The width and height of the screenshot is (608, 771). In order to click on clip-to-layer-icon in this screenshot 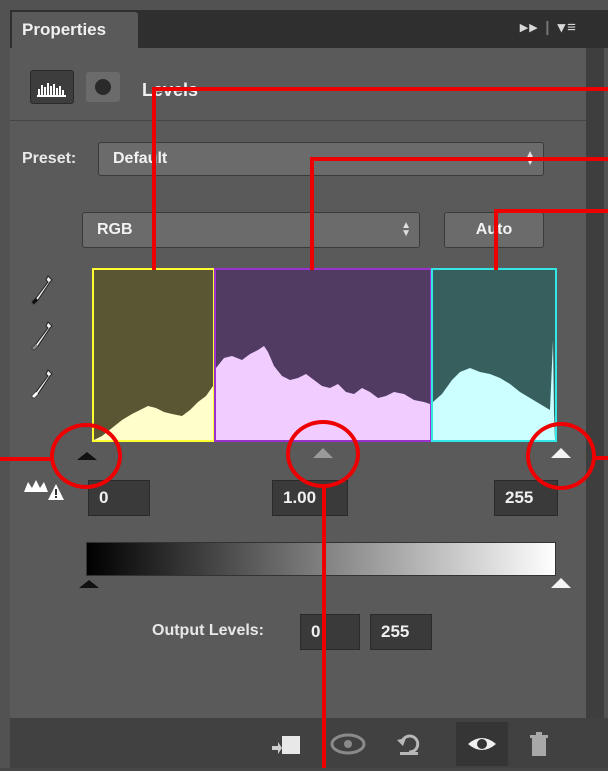, I will do `click(287, 745)`.